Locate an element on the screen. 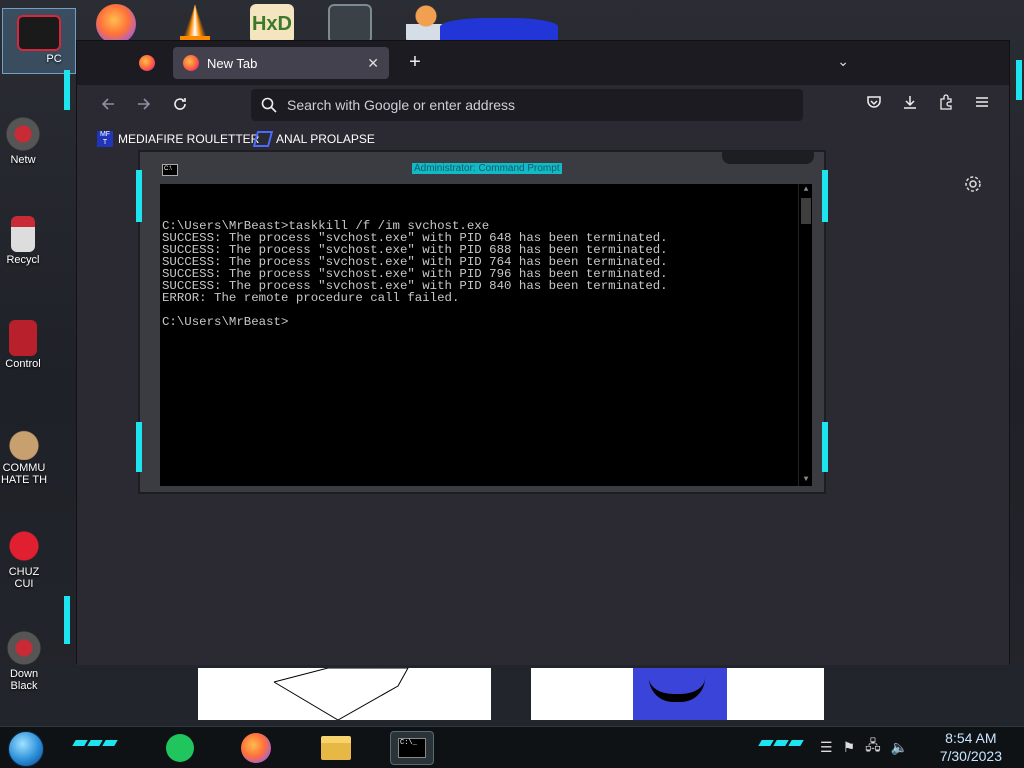 The width and height of the screenshot is (1024, 768). tab-bar: New Tab ✕ + ⌄ is located at coordinates (543, 63).